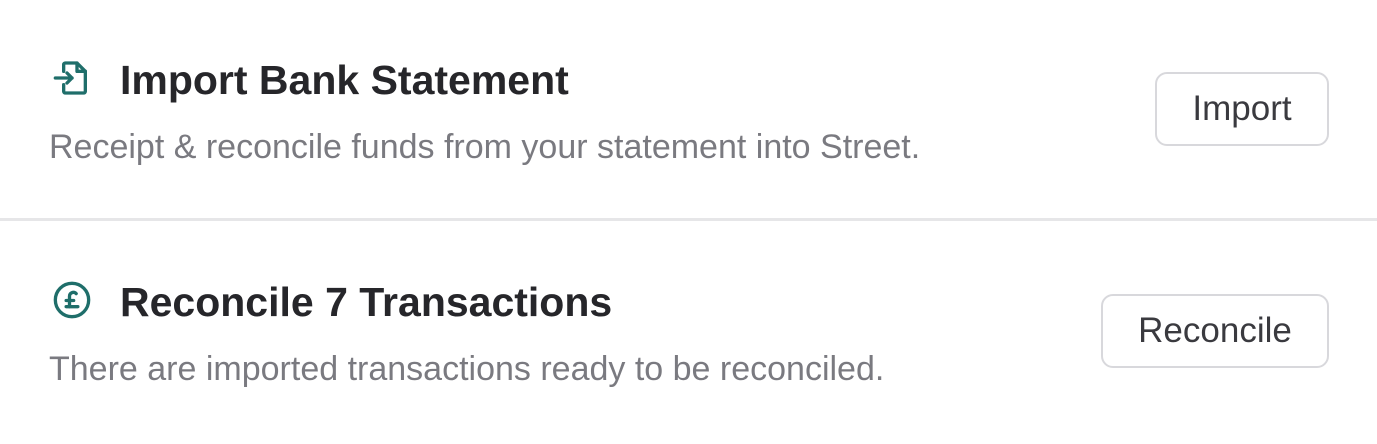  Describe the element at coordinates (344, 80) in the screenshot. I see `import-statement-title: Import Bank Statement` at that location.